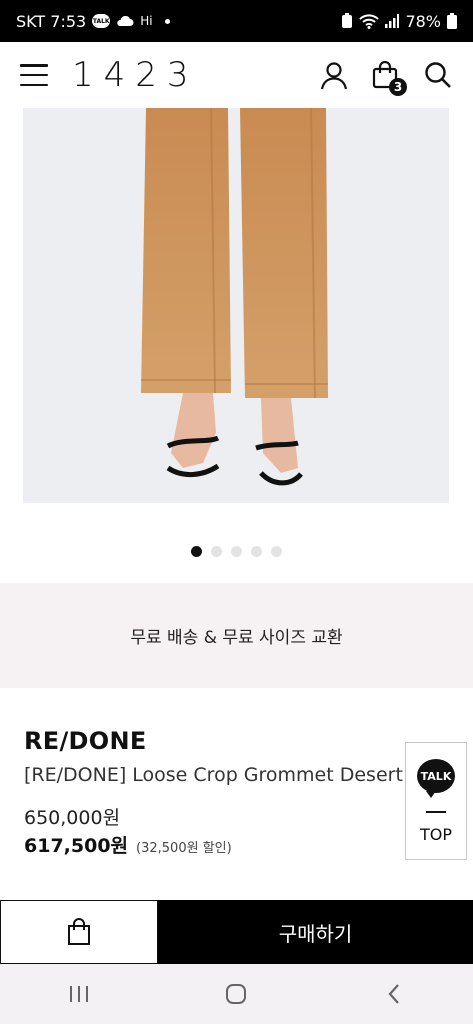 This screenshot has width=473, height=1024. I want to click on add-to-cart-button, so click(79, 932).